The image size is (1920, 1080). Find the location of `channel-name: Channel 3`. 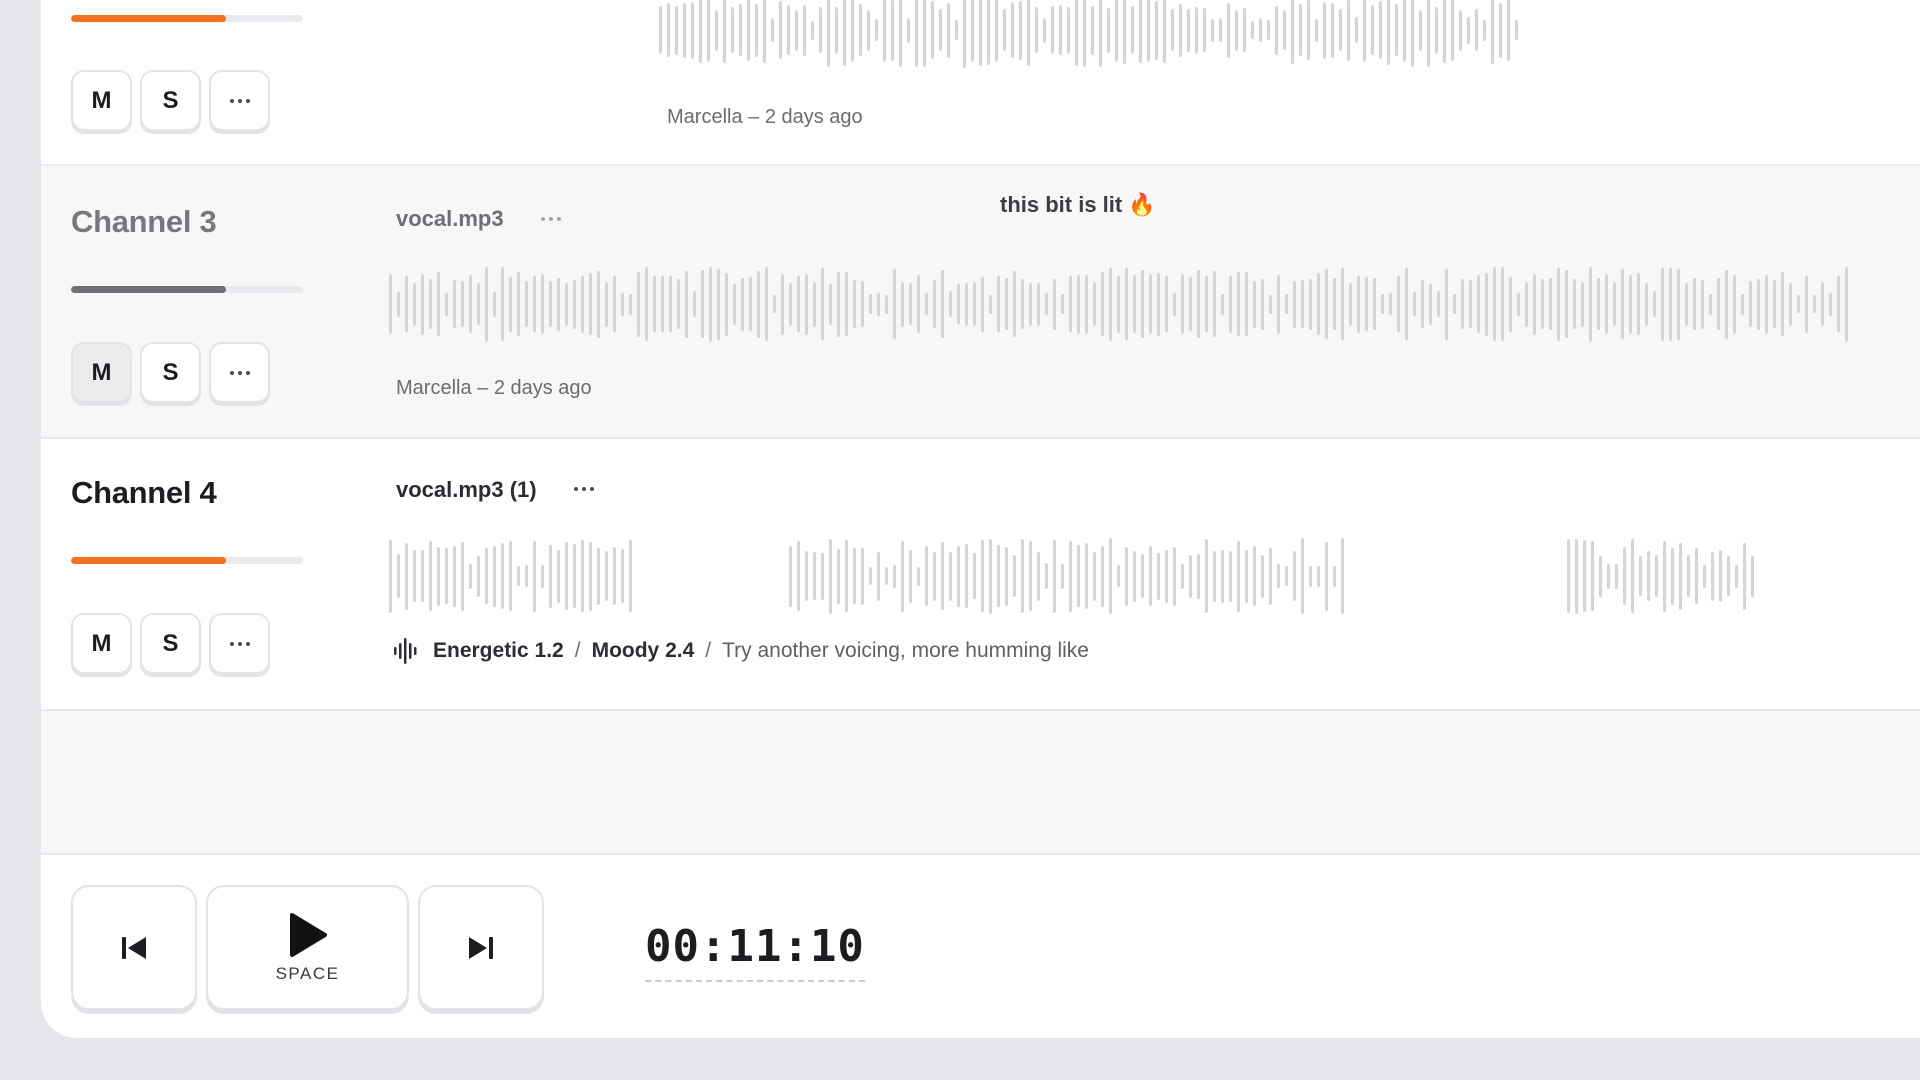

channel-name: Channel 3 is located at coordinates (144, 221).